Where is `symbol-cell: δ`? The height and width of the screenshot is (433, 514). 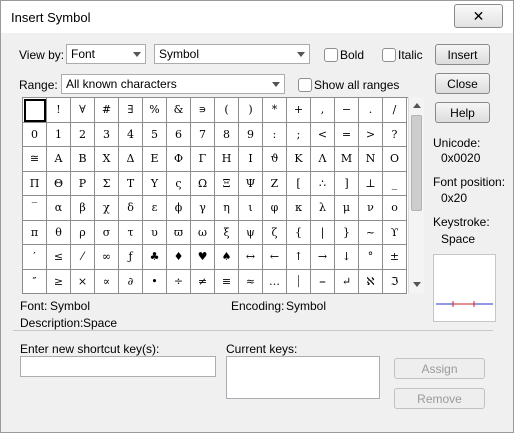
symbol-cell: δ is located at coordinates (131, 208).